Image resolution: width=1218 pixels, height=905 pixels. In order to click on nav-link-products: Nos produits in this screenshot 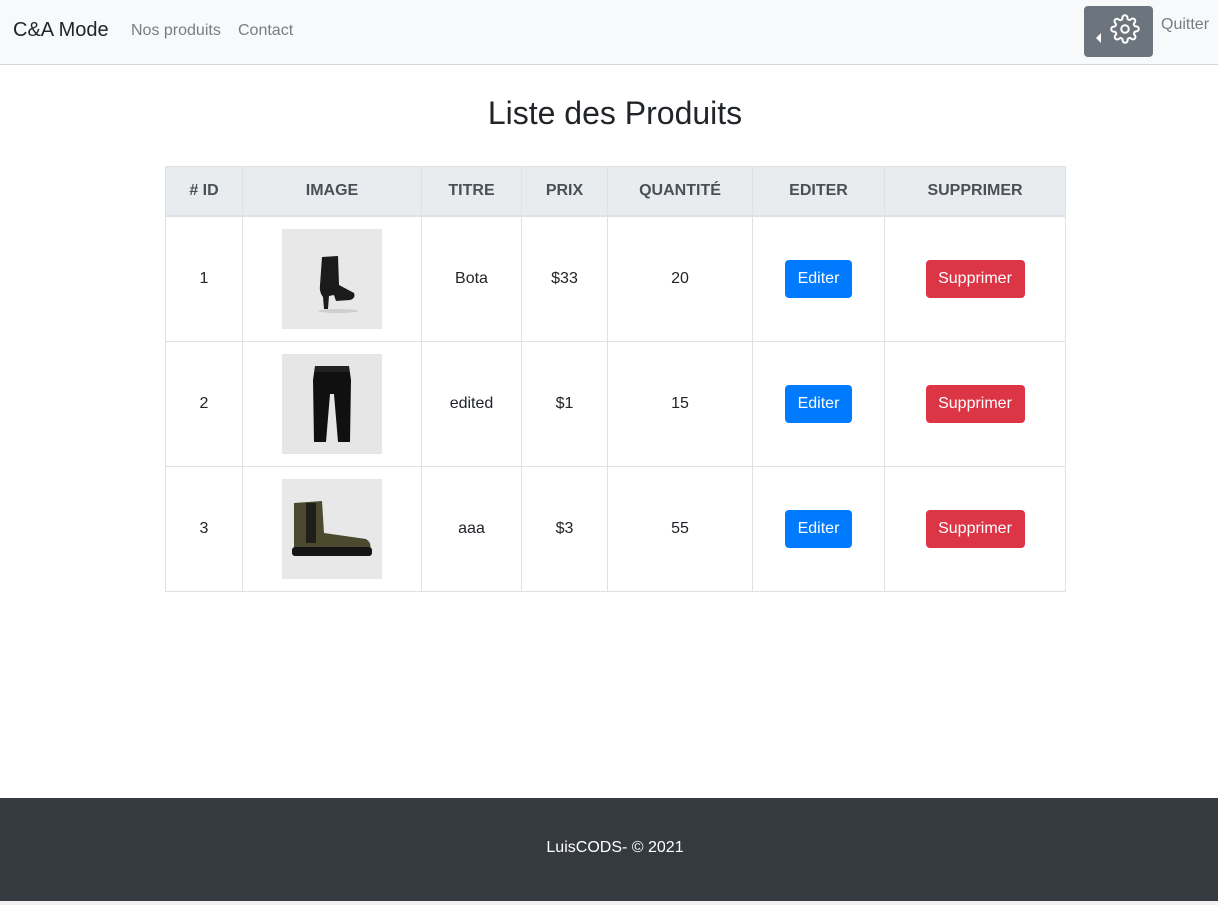, I will do `click(176, 31)`.